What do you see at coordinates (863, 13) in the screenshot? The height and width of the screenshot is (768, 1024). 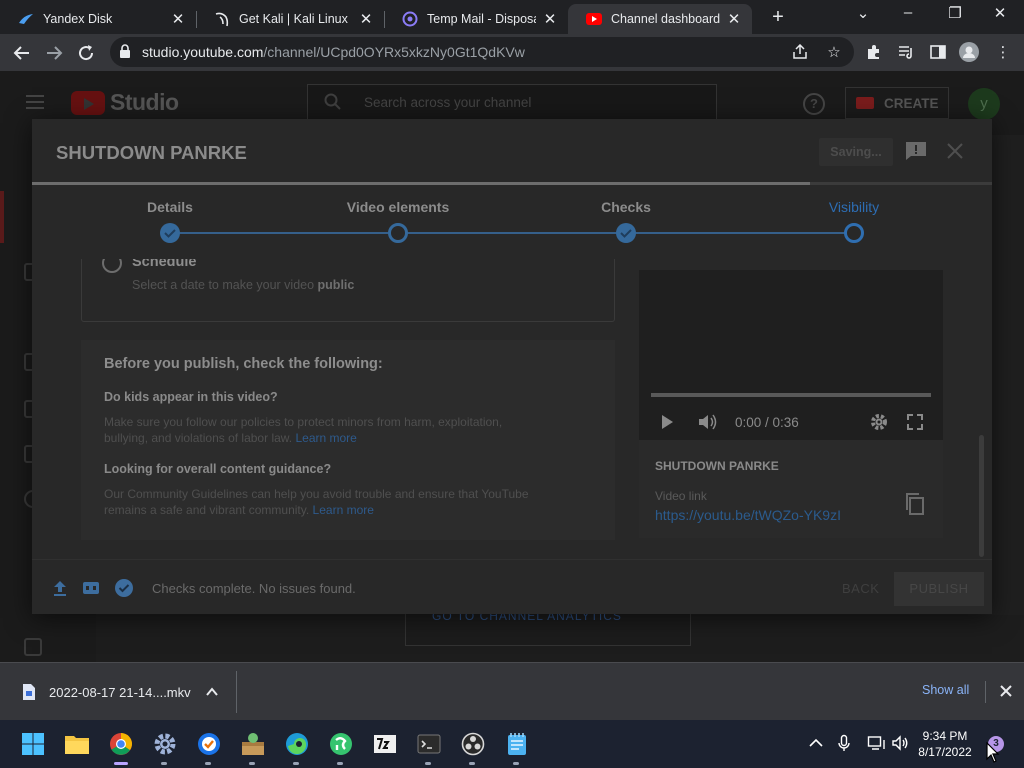 I see `tab-search-chevron-icon: ⌄` at bounding box center [863, 13].